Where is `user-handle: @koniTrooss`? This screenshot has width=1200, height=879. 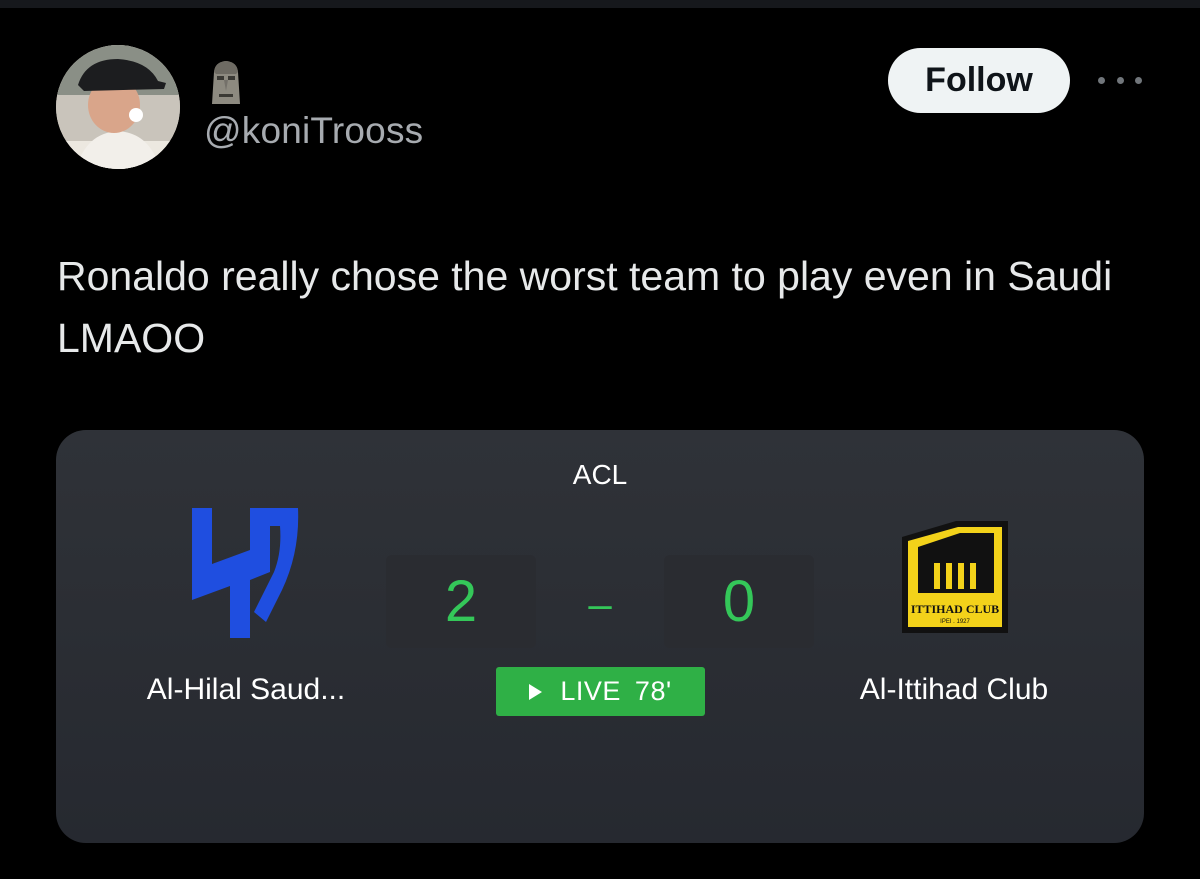 user-handle: @koniTrooss is located at coordinates (313, 131).